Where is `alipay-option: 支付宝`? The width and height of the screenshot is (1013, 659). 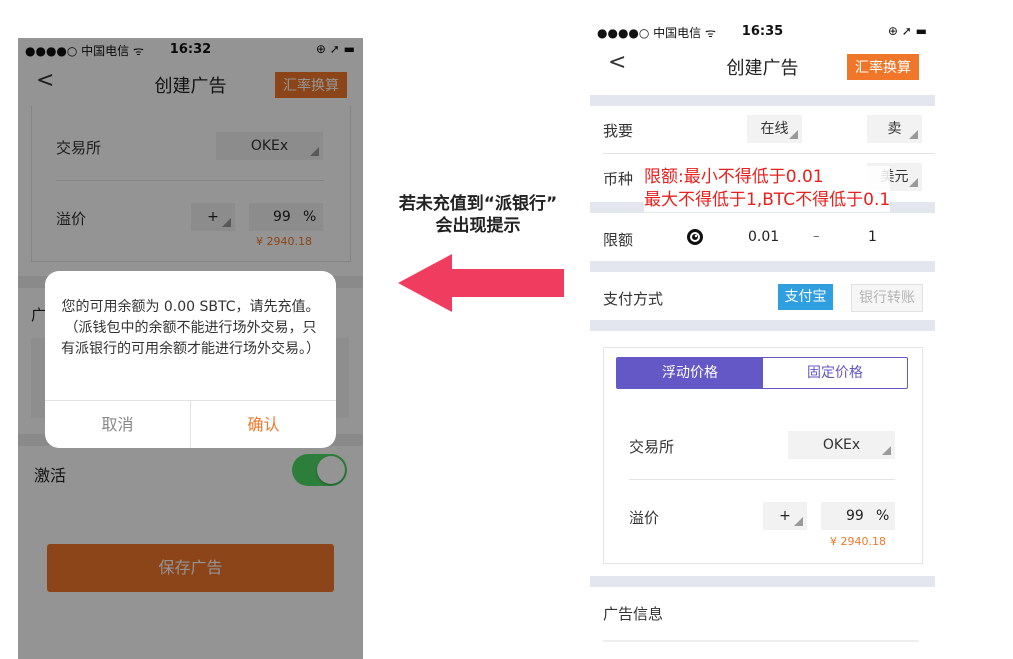 alipay-option: 支付宝 is located at coordinates (805, 297).